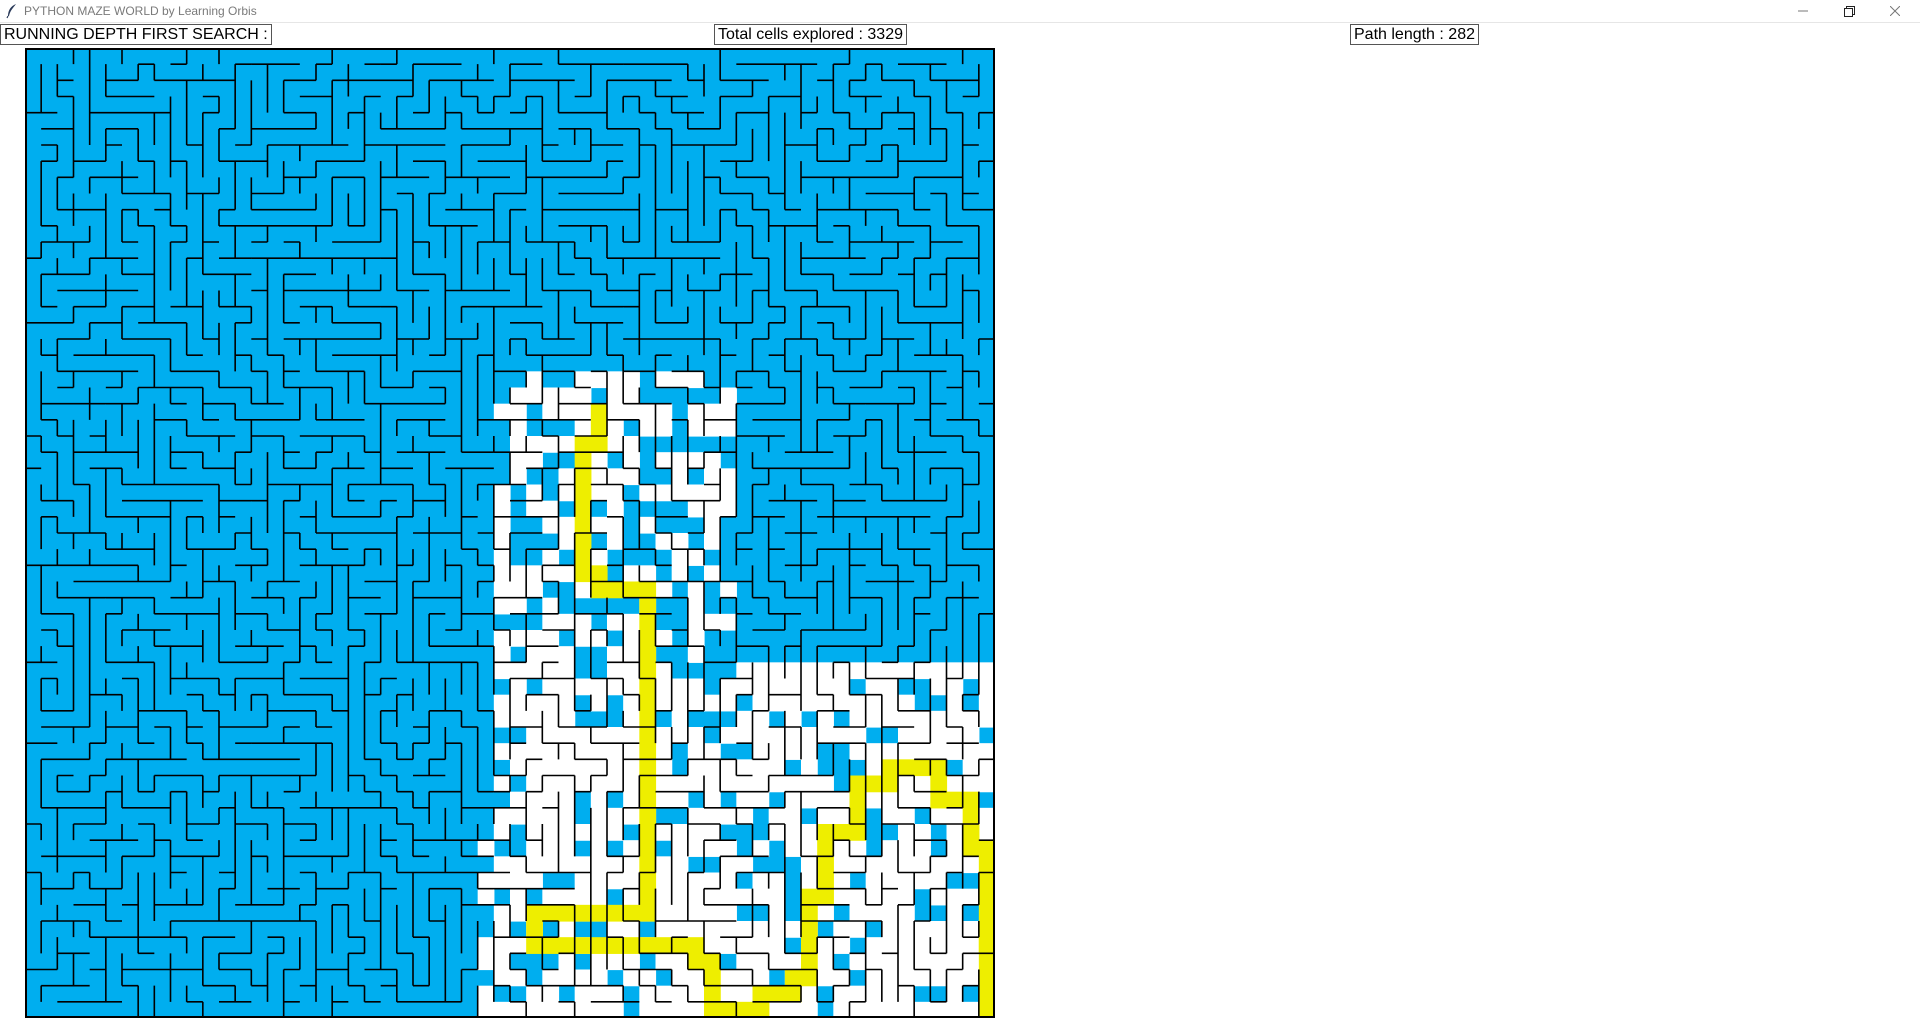 Image resolution: width=1920 pixels, height=1033 pixels. Describe the element at coordinates (1849, 11) in the screenshot. I see `restore-button` at that location.